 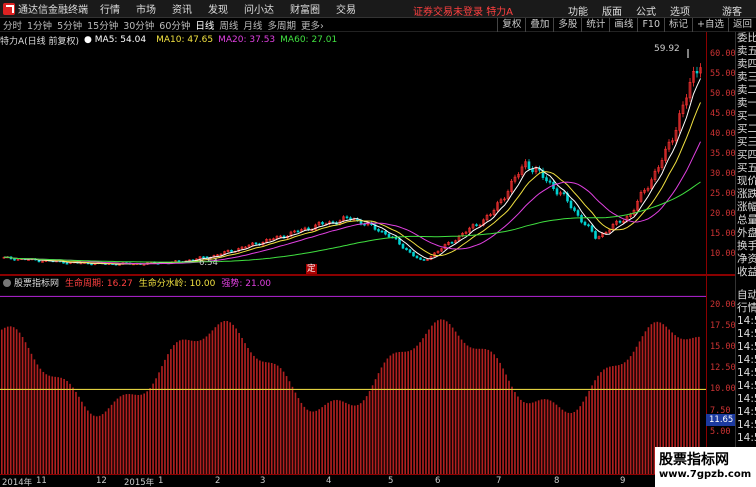 What do you see at coordinates (539, 25) in the screenshot?
I see `tool-diejia: 叠加` at bounding box center [539, 25].